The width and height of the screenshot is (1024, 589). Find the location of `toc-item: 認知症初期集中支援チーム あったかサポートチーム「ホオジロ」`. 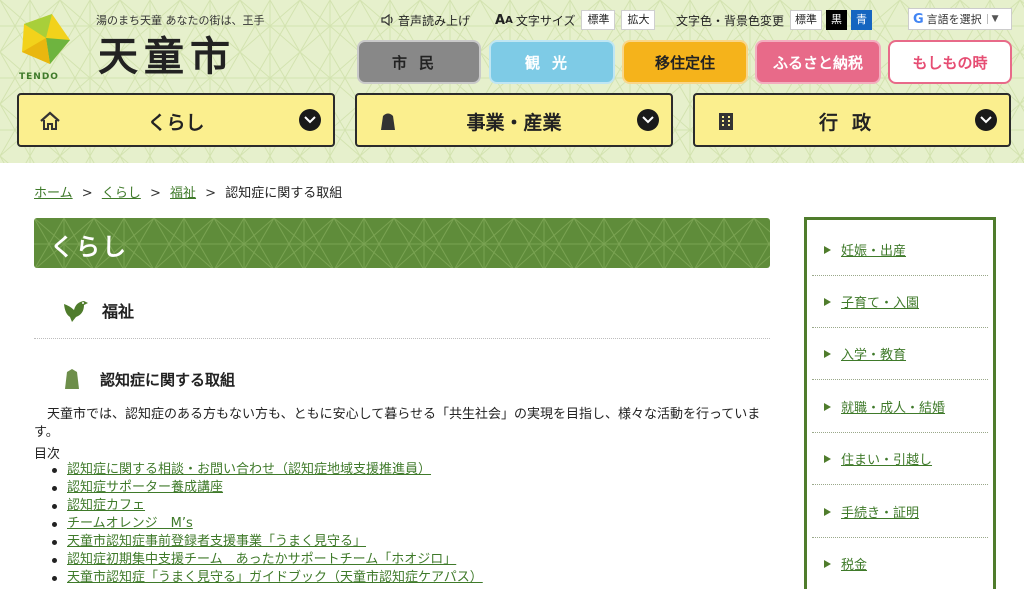

toc-item: 認知症初期集中支援チーム あったかサポートチーム「ホオジロ」 is located at coordinates (267, 560).